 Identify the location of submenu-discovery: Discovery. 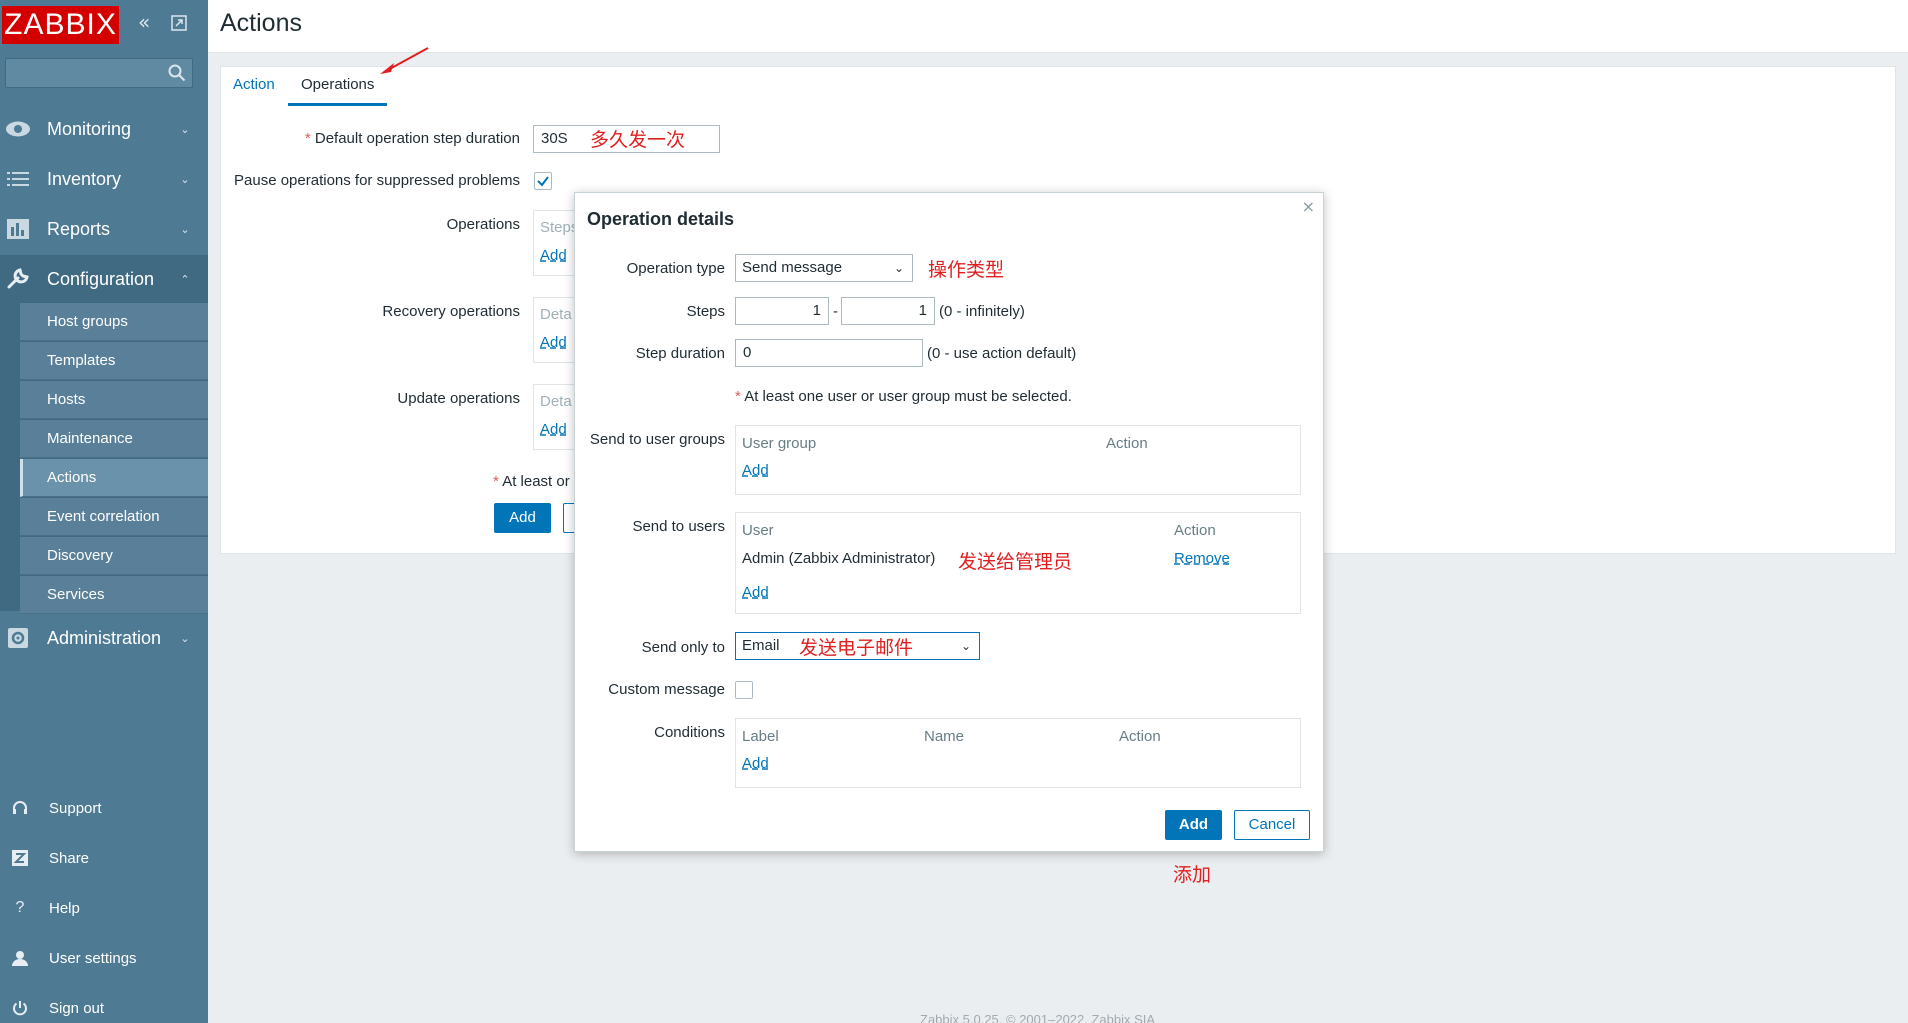
(114, 556).